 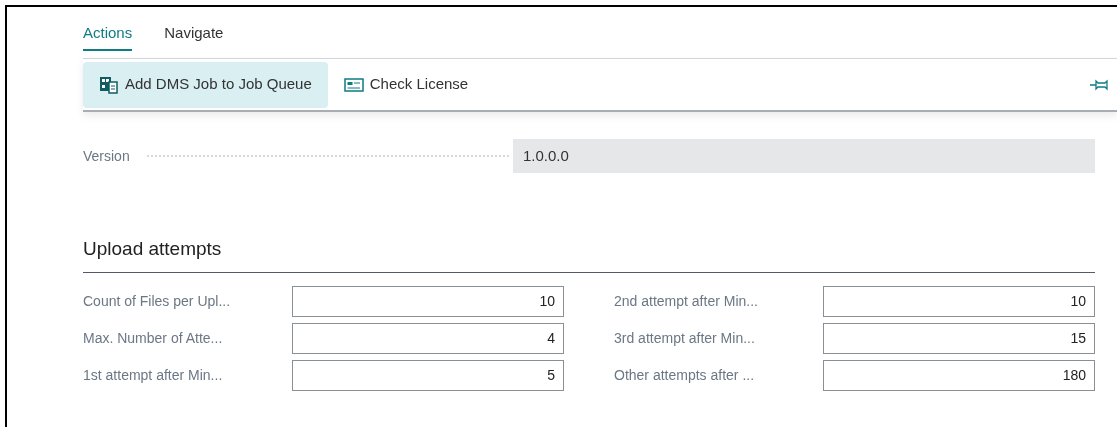 I want to click on action-button: Add DMS Job to Job Queue, so click(x=205, y=84).